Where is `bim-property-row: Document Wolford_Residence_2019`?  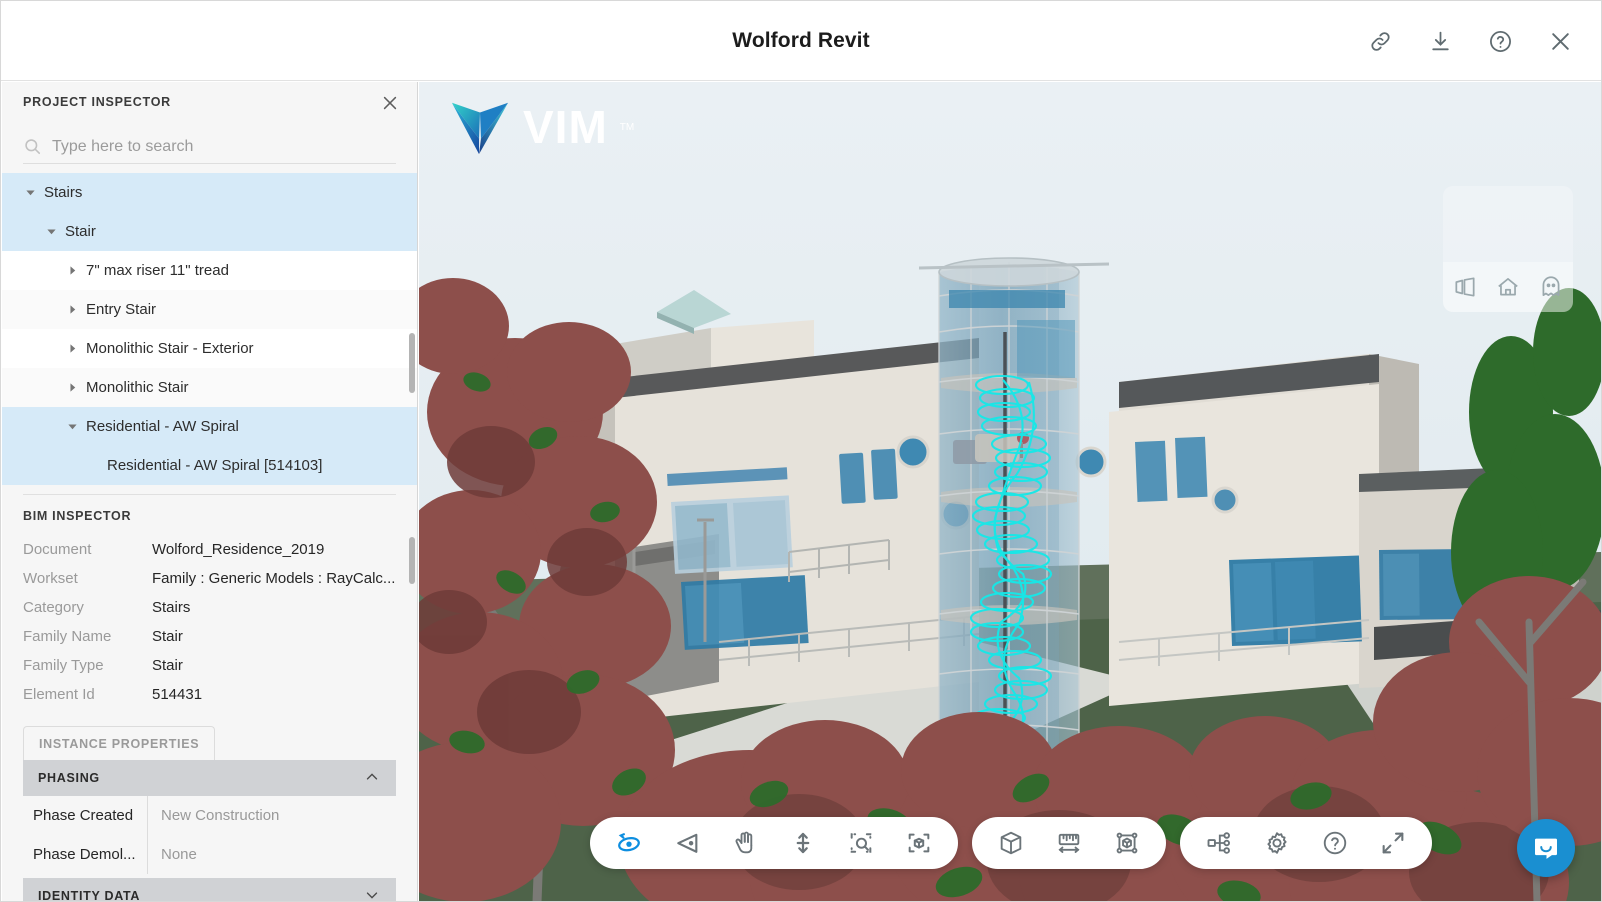 bim-property-row: Document Wolford_Residence_2019 is located at coordinates (209, 549).